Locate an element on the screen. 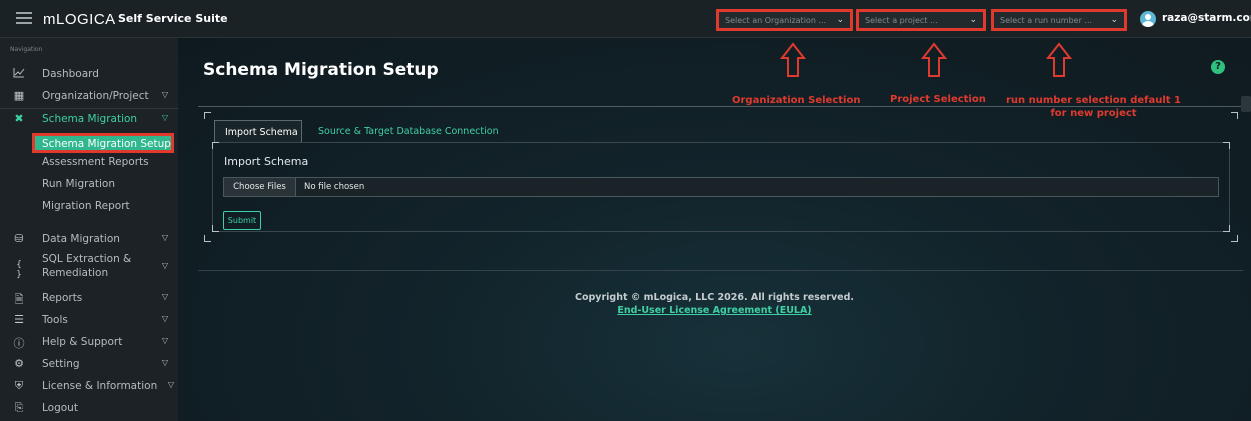 This screenshot has height=421, width=1251. file-input: Choose Files No file chosen is located at coordinates (721, 187).